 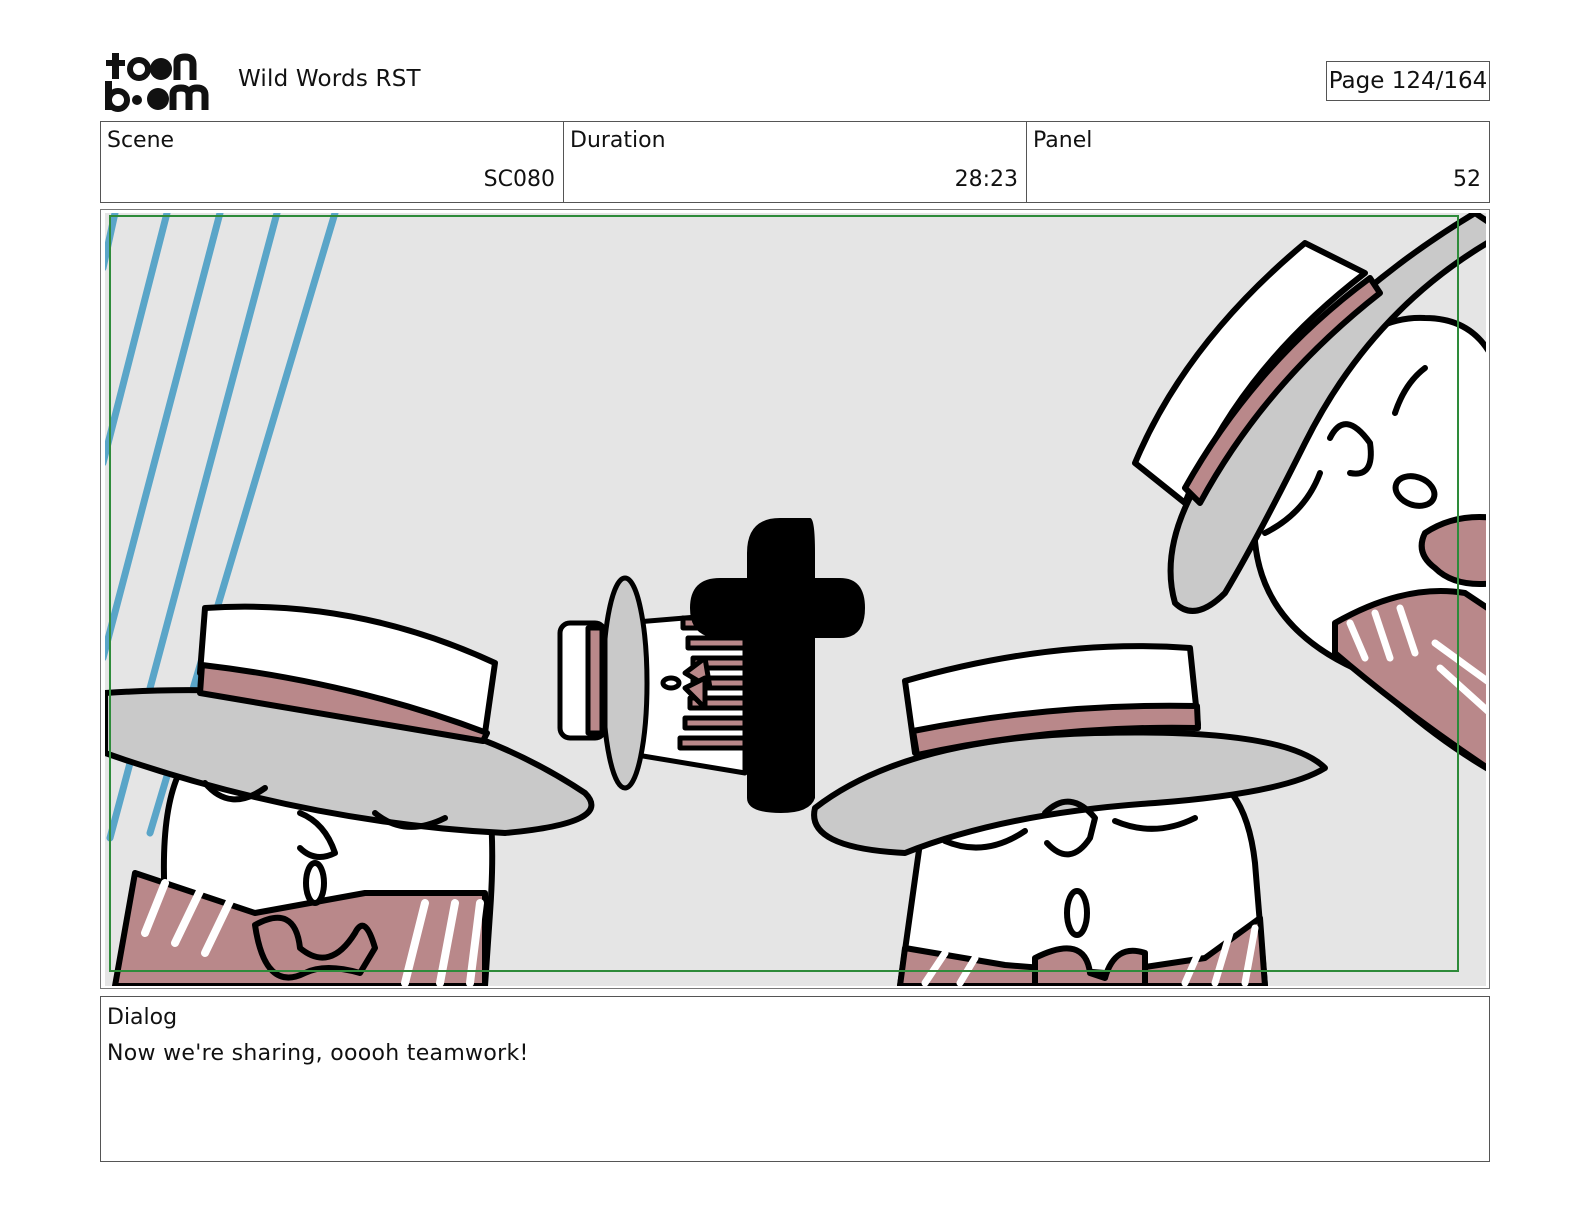 I want to click on dialog-text: Now we're sharing, ooooh teamwork!, so click(x=318, y=1053).